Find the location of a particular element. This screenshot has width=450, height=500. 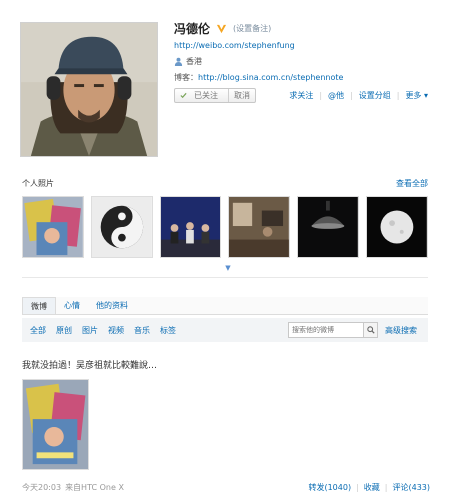

more-menu: 更多 ▾ is located at coordinates (416, 95).